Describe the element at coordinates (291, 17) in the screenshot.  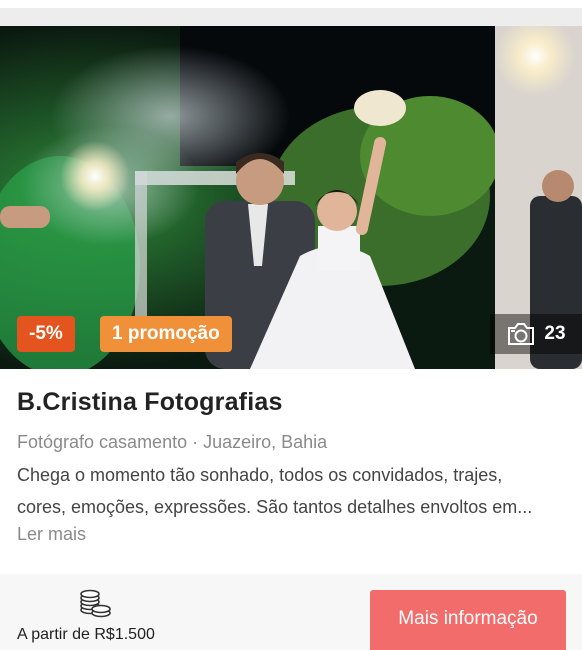
I see `card-separator` at that location.